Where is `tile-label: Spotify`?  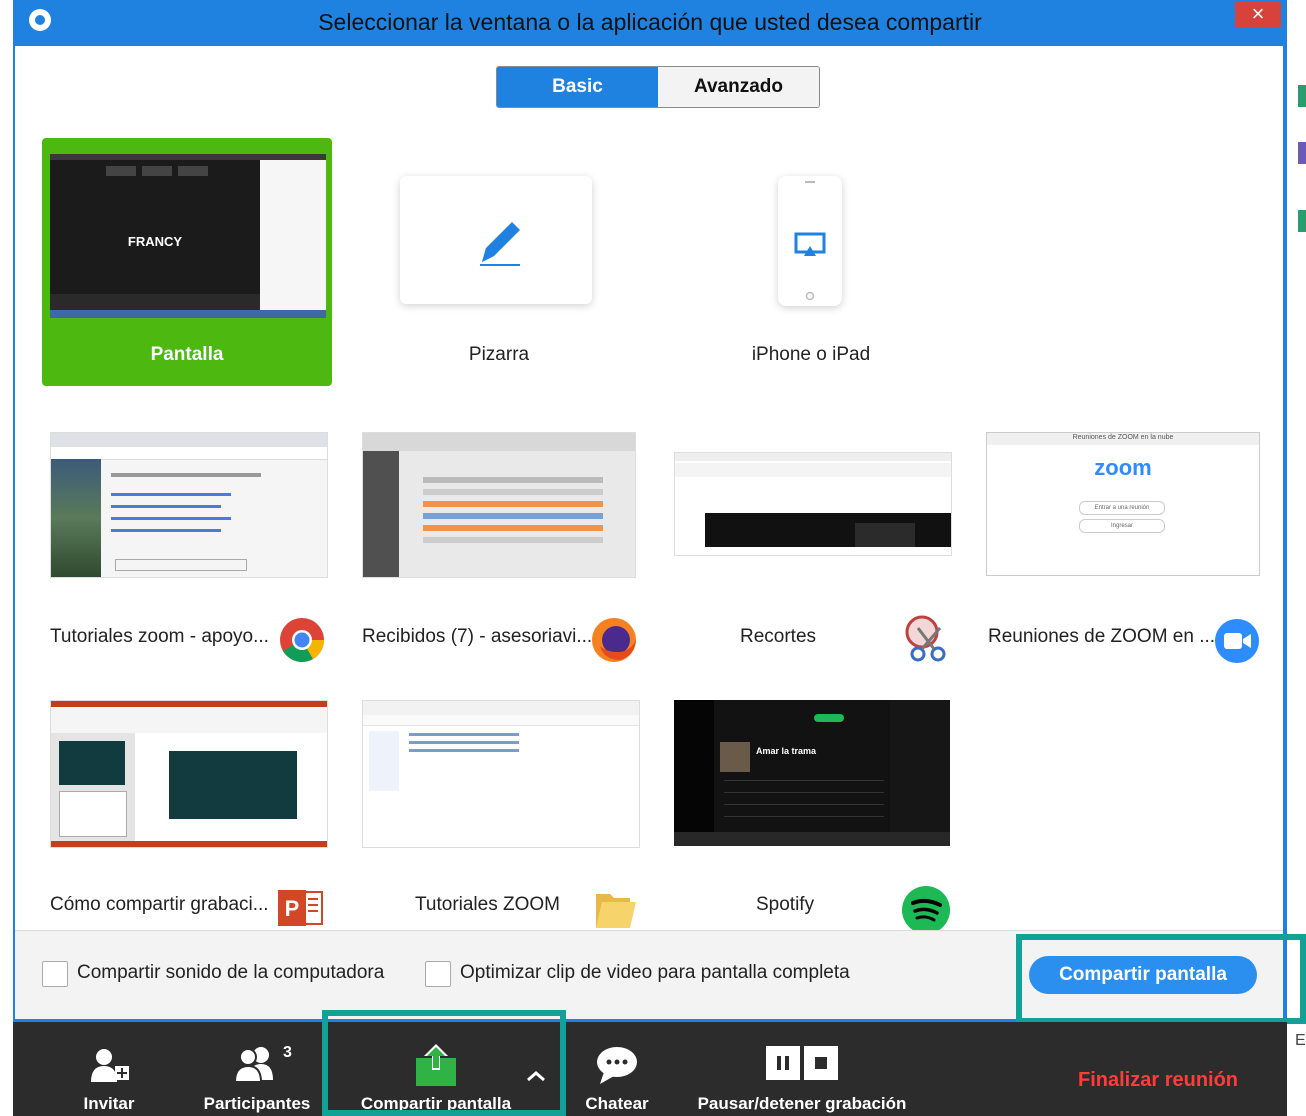
tile-label: Spotify is located at coordinates (785, 904).